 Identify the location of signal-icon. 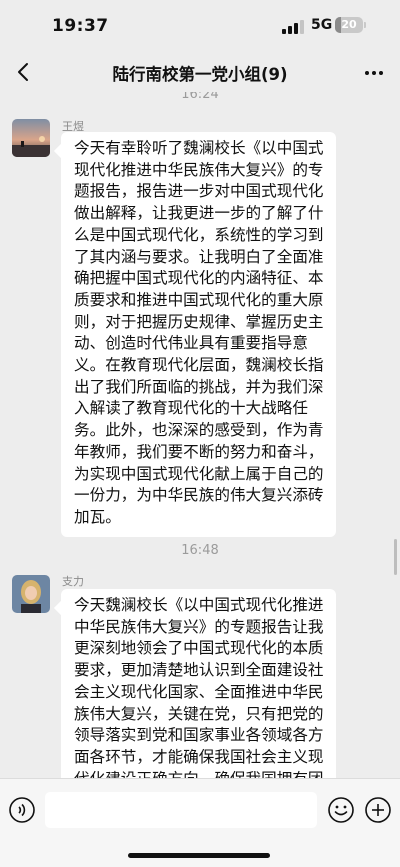
(293, 27).